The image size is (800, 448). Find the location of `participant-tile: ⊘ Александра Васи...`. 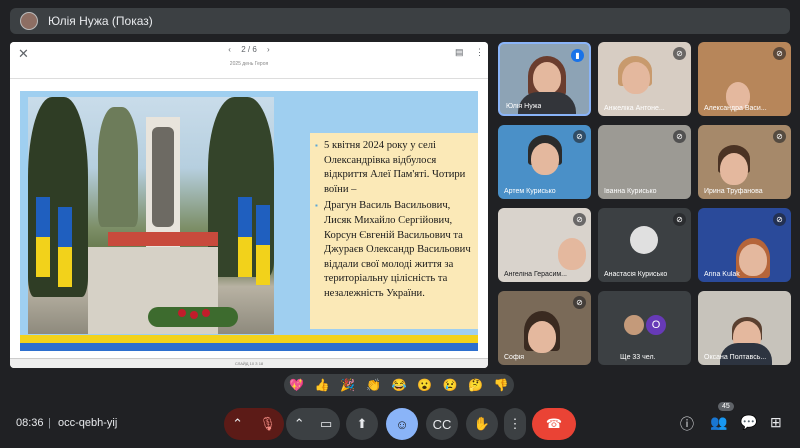

participant-tile: ⊘ Александра Васи... is located at coordinates (744, 79).